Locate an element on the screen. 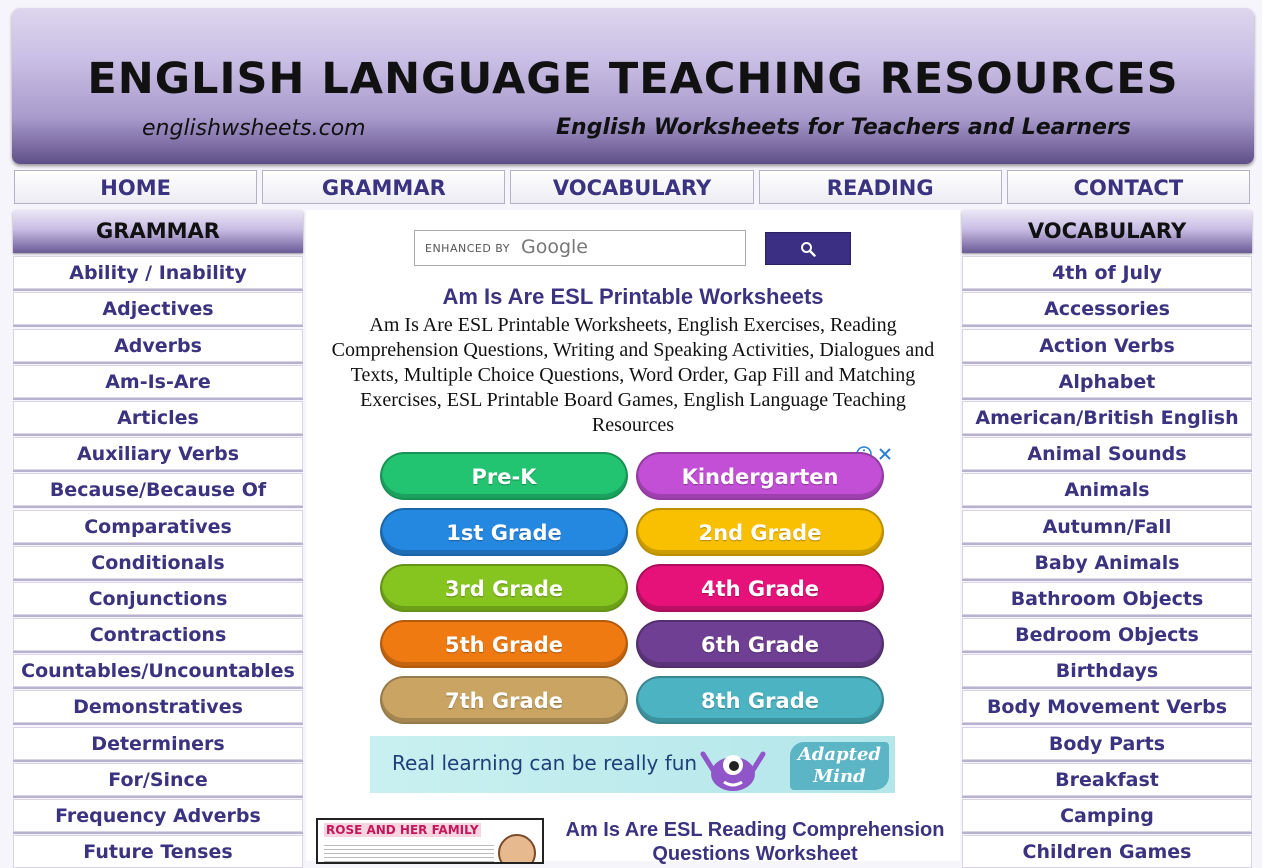 The image size is (1262, 868). main-nav: HOME GRAMMAR VOCABULARY READING CONTACT is located at coordinates (632, 187).